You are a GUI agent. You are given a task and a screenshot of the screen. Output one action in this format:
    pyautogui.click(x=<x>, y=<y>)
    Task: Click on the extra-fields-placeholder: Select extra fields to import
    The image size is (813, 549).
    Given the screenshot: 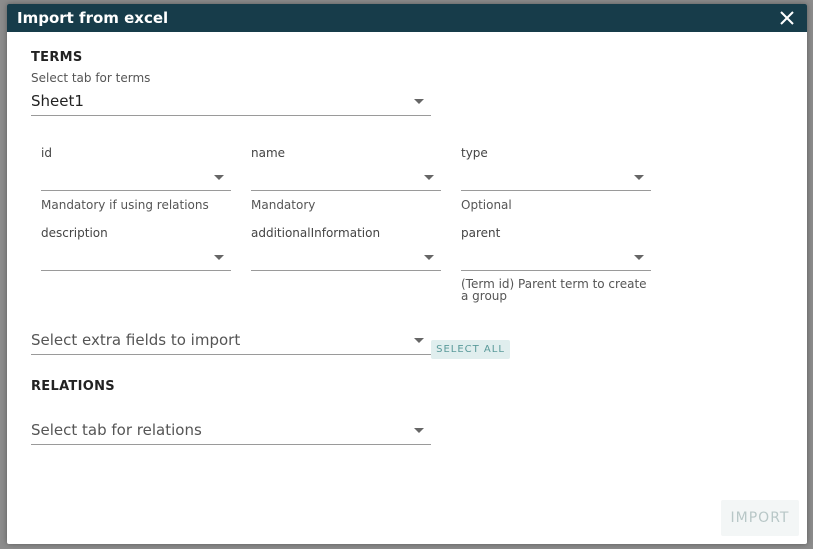 What is the action you would take?
    pyautogui.click(x=136, y=340)
    